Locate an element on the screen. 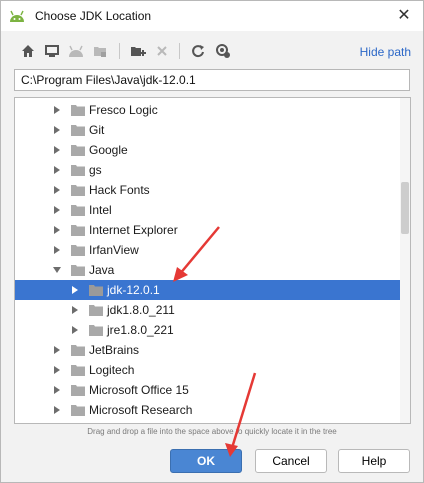 The width and height of the screenshot is (424, 483). new-folder-icon is located at coordinates (138, 51).